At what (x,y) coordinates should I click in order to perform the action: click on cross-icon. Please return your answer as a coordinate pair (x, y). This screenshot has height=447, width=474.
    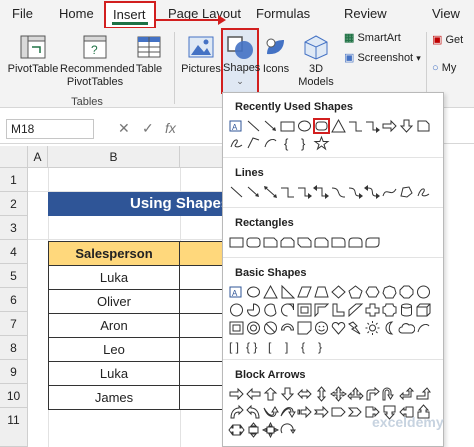
    Looking at the image, I should click on (372, 310).